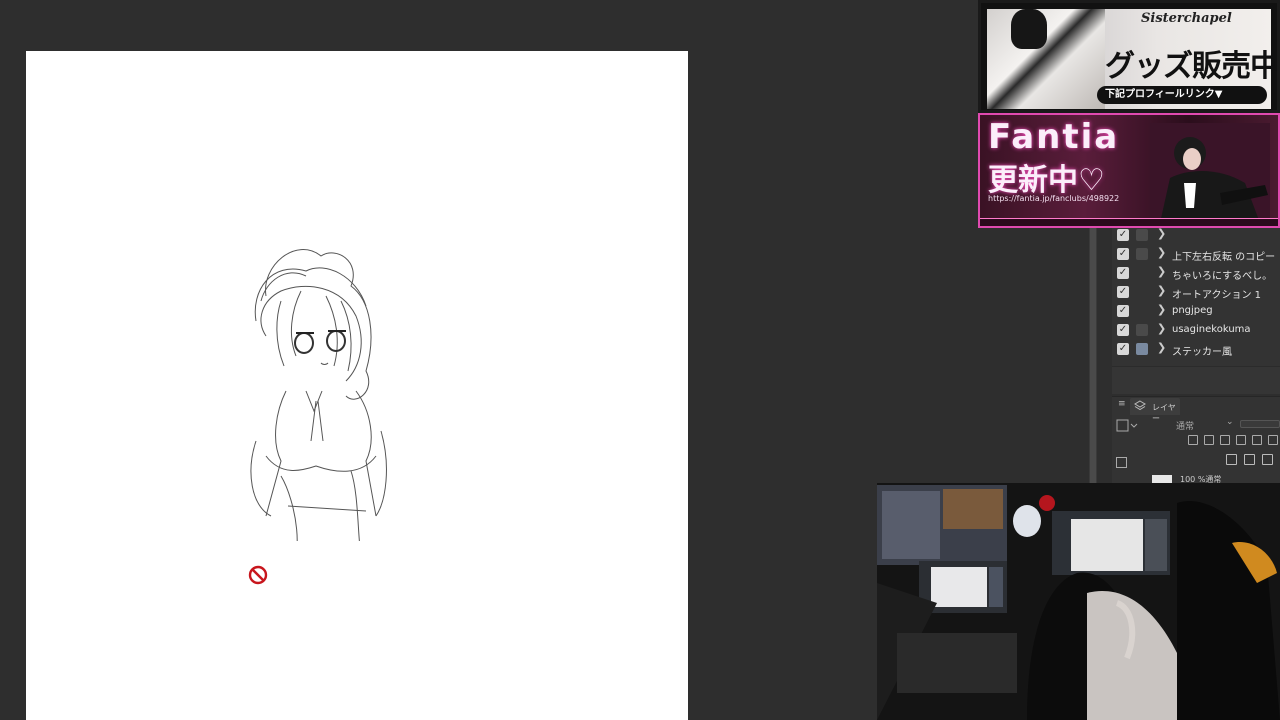  Describe the element at coordinates (1155, 410) in the screenshot. I see `tab-layer: レイヤー` at that location.